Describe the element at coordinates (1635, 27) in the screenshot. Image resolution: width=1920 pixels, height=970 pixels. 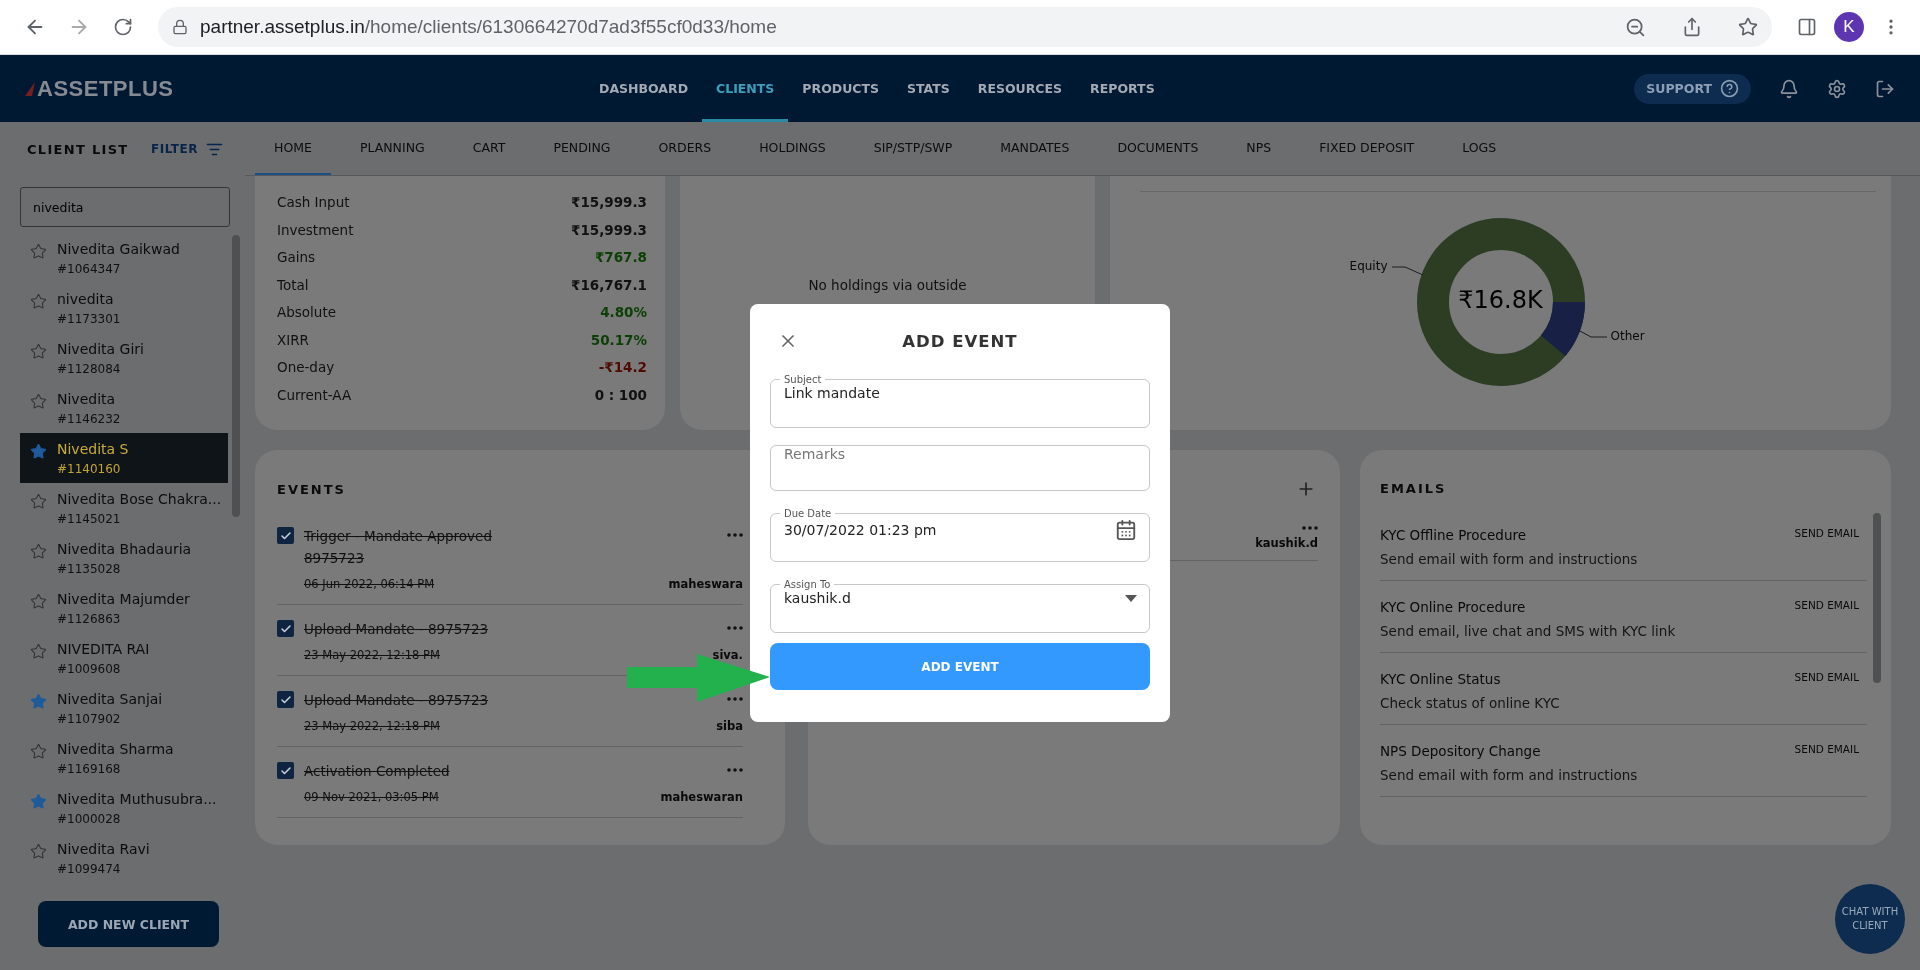
I see `zoom-out-icon` at that location.